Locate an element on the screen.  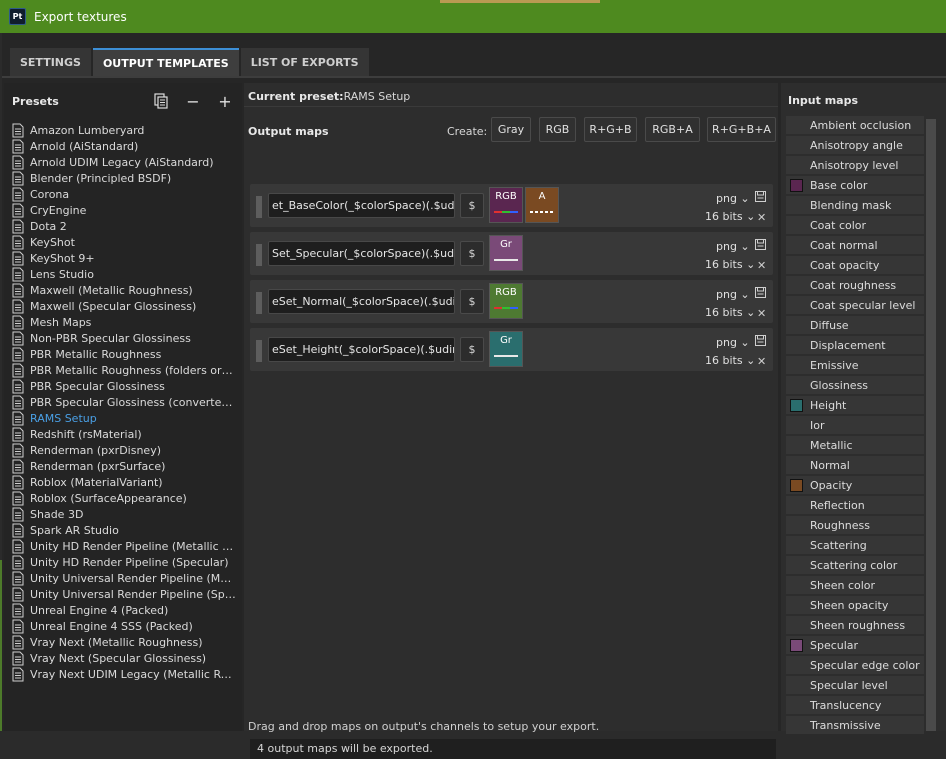
preset-item: Roblox (SurfaceAppearance) is located at coordinates (123, 498).